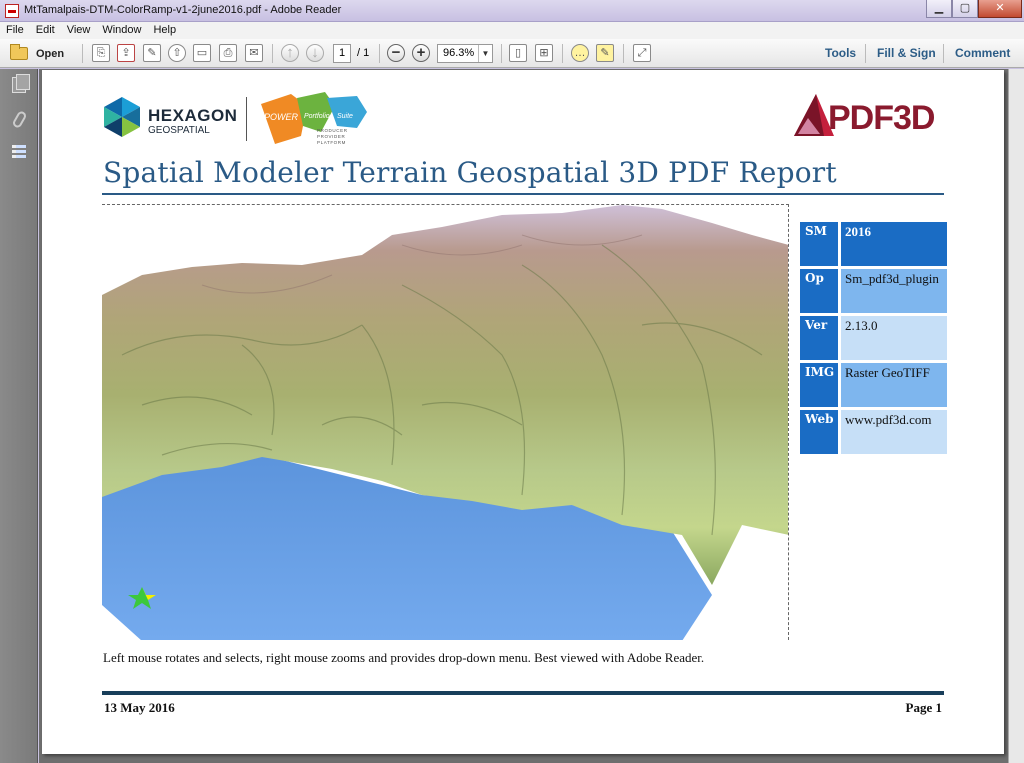 The height and width of the screenshot is (763, 1024). Describe the element at coordinates (79, 30) in the screenshot. I see `menu-view: View` at that location.